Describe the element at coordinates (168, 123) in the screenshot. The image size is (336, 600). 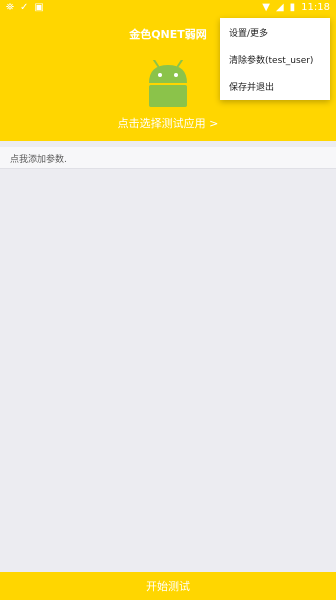
I see `choose-test-app-link: 点击选择测试应用 >` at that location.